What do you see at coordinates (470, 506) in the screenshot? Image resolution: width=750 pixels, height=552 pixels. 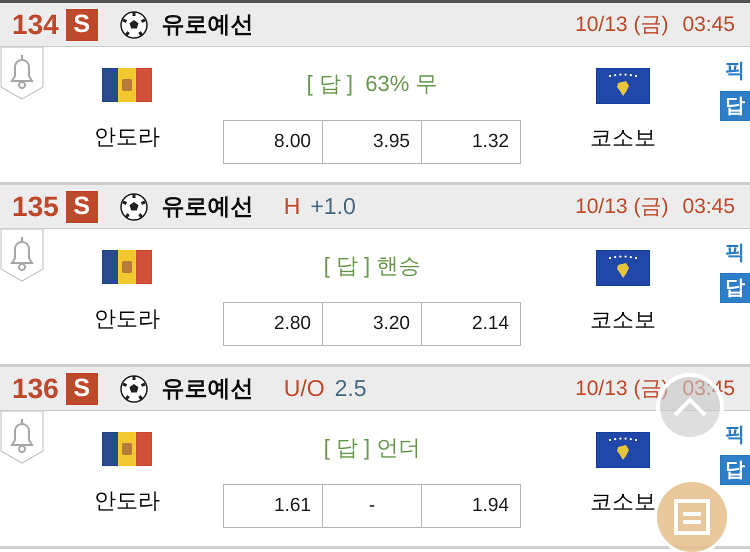 I see `odds-cell: 1.94` at bounding box center [470, 506].